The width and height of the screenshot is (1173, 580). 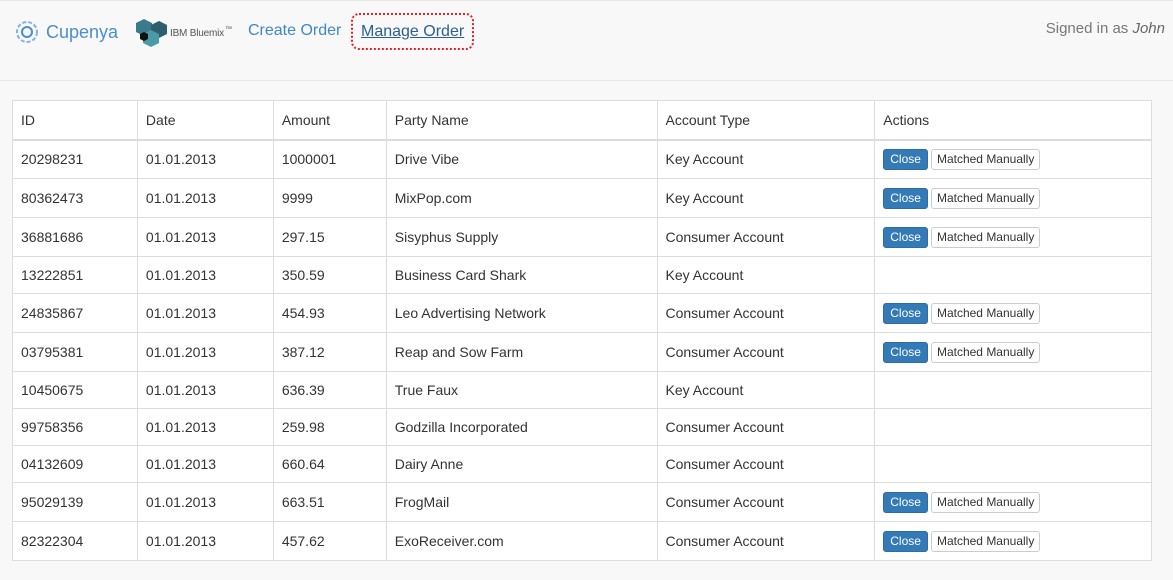 What do you see at coordinates (329, 313) in the screenshot?
I see `cell-amount: 454.93` at bounding box center [329, 313].